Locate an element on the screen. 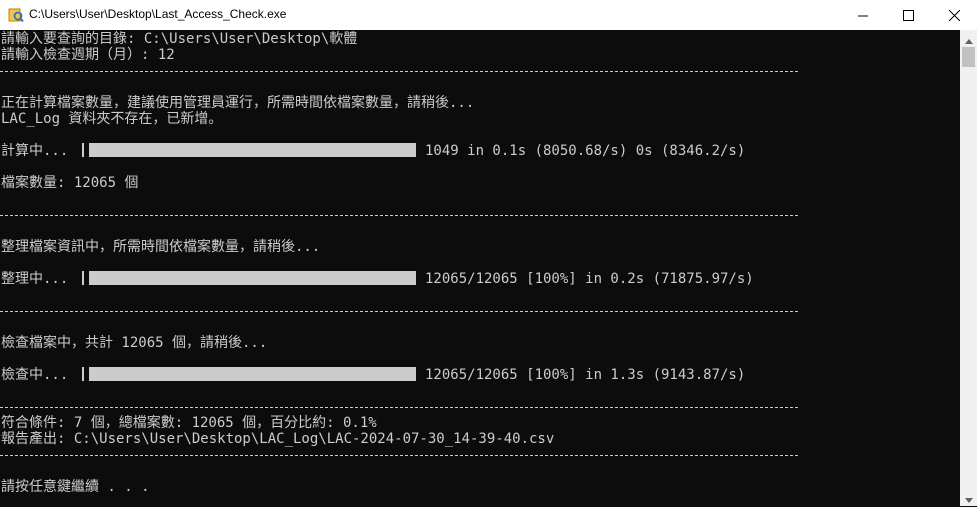 The image size is (977, 507). folder-notice: LAC_Log 資料夾不存在，已新增。 is located at coordinates (112, 119).